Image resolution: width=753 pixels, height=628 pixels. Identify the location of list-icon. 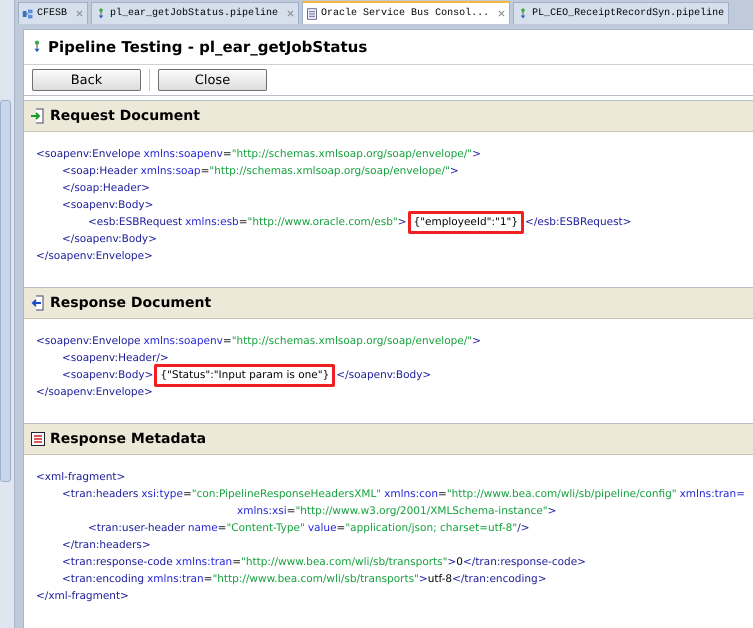
(38, 439).